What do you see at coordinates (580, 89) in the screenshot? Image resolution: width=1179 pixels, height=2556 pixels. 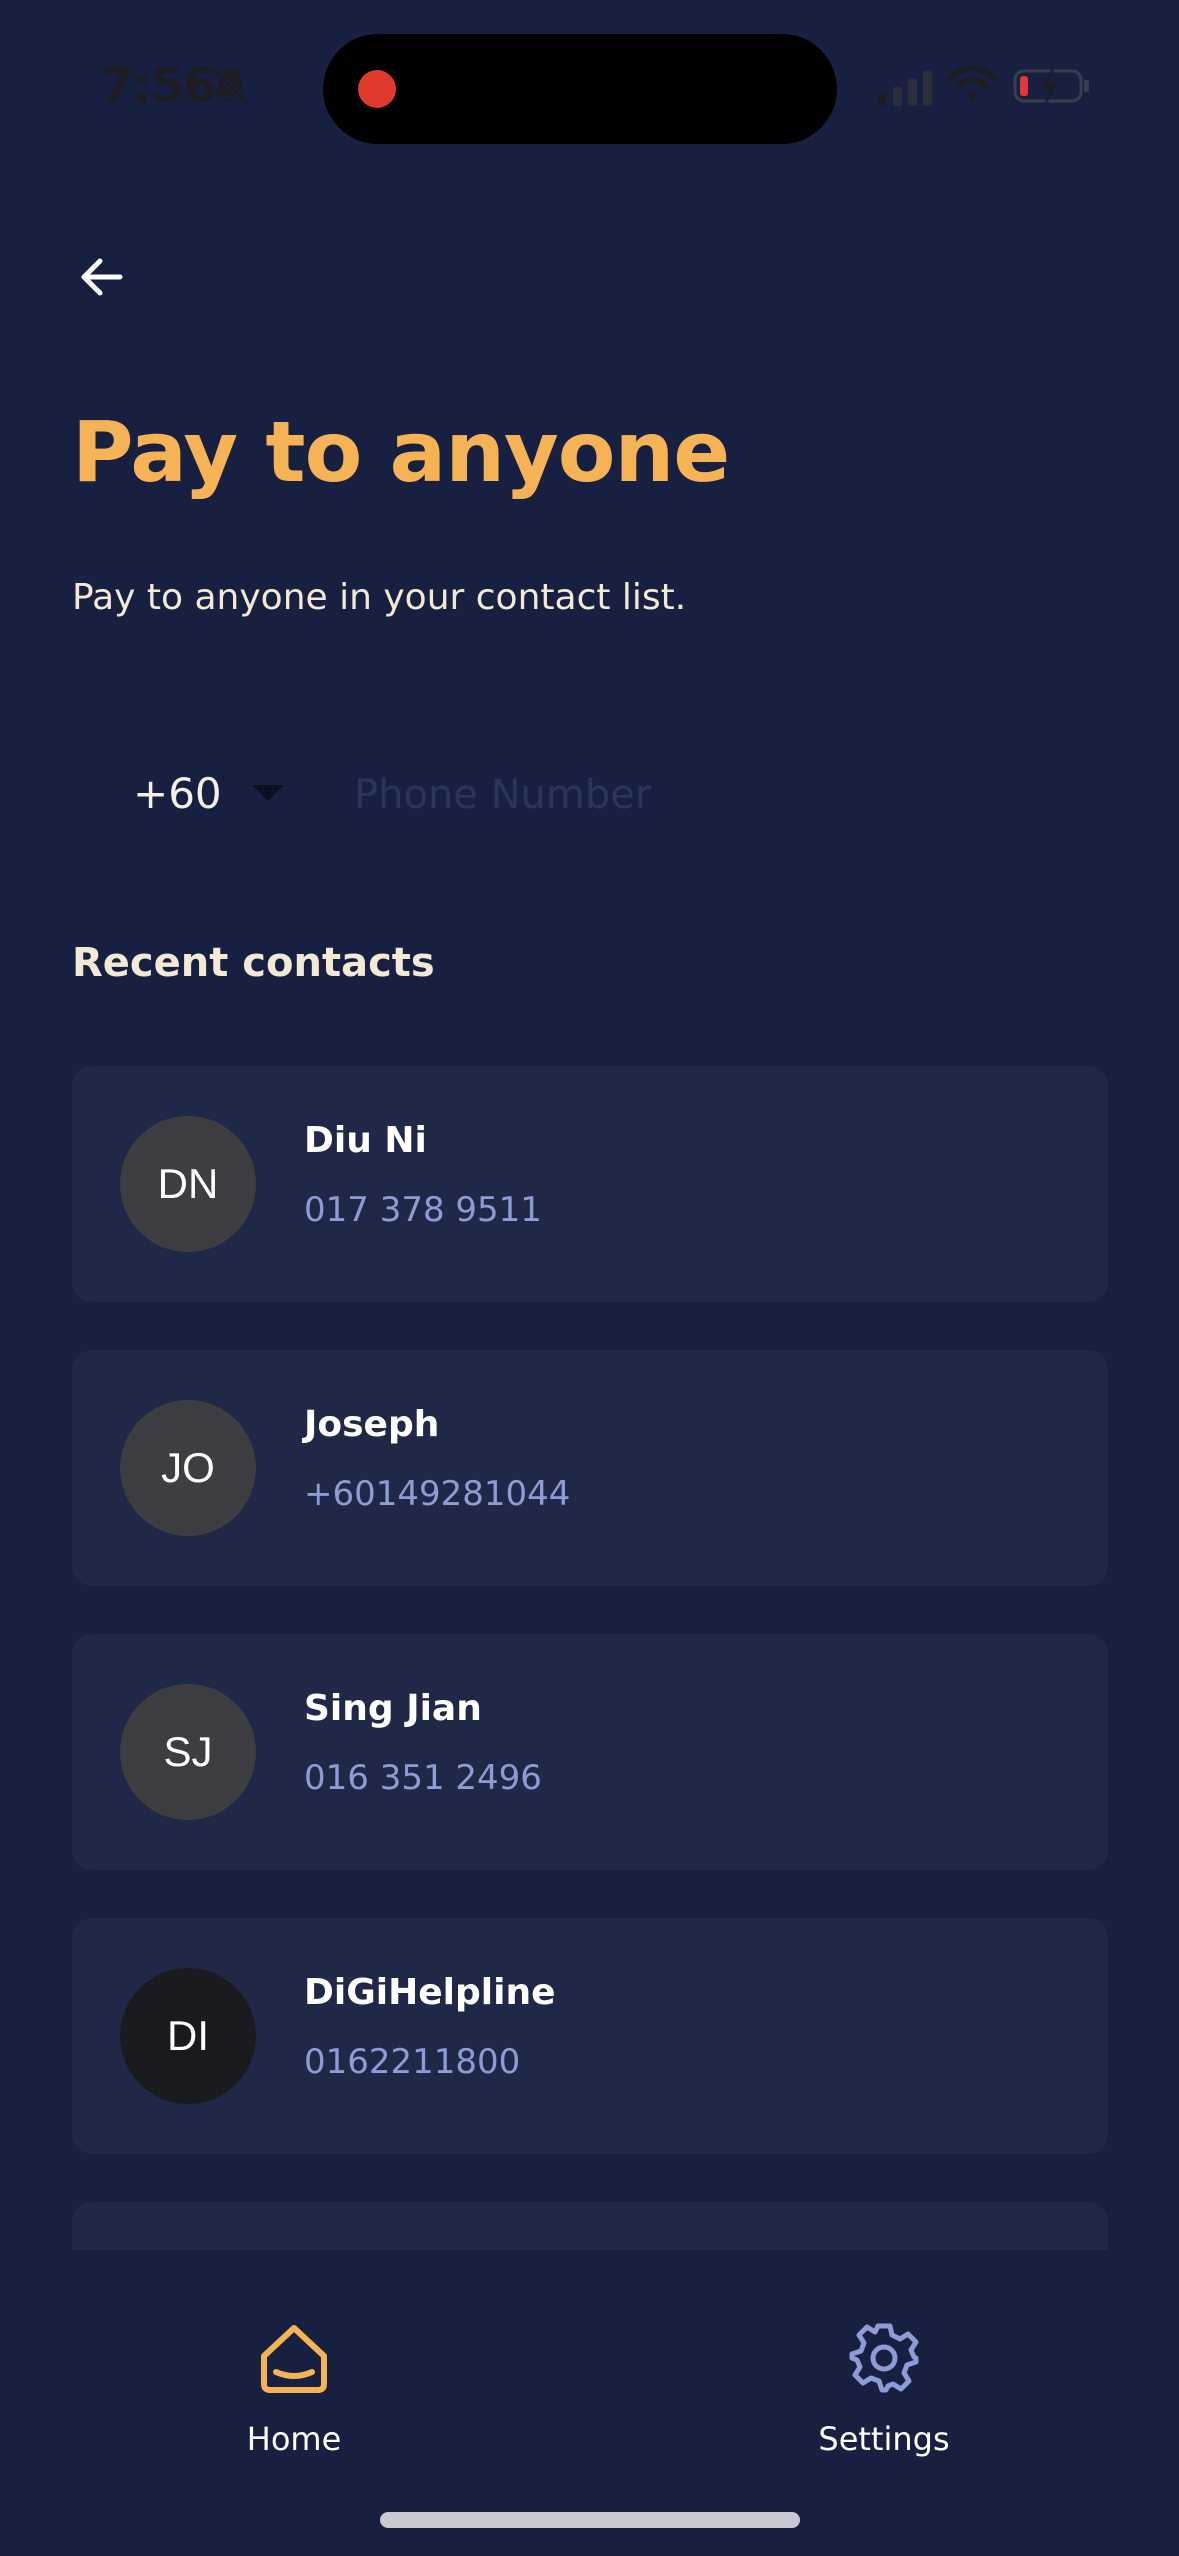 I see `dynamic-island` at bounding box center [580, 89].